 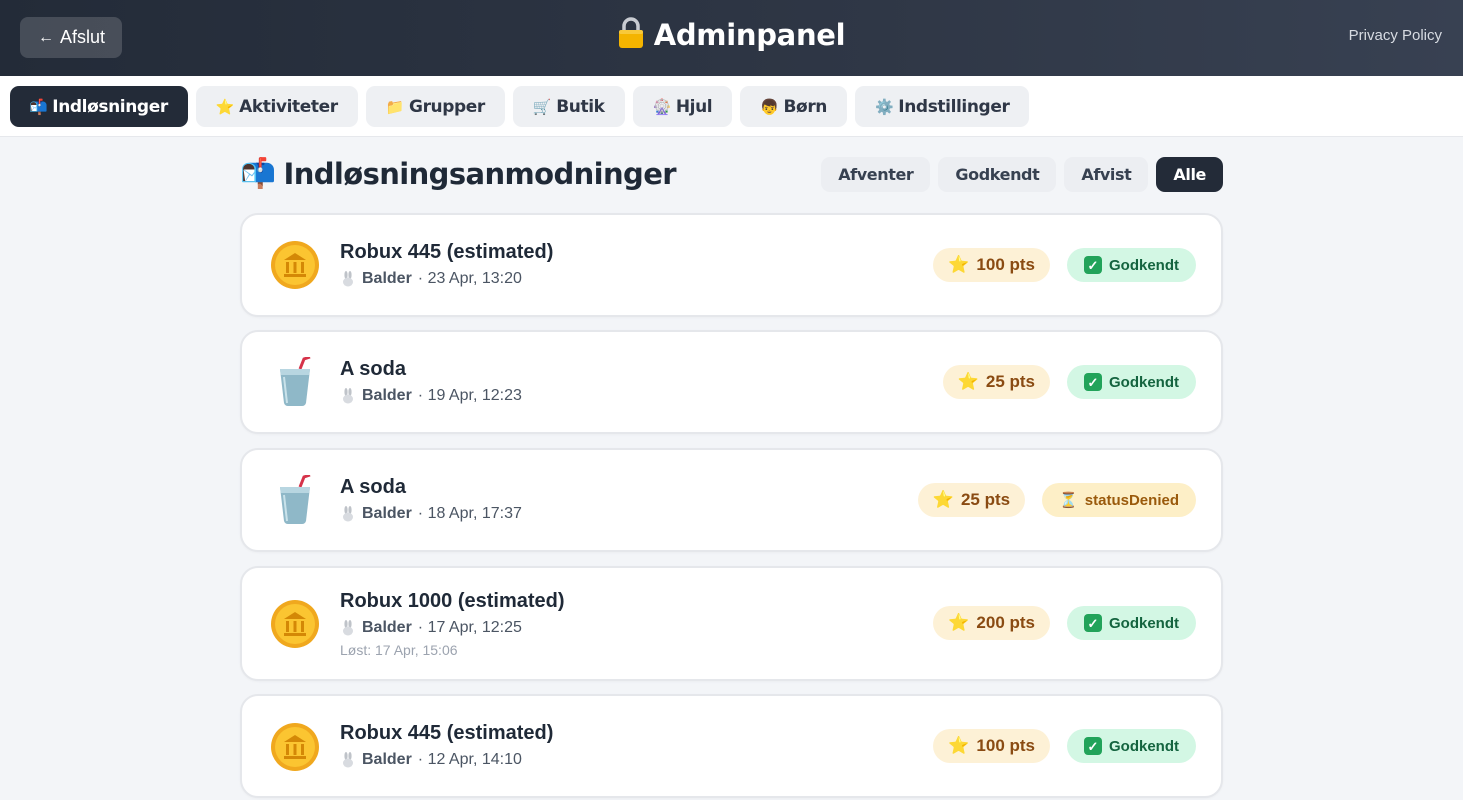 I want to click on tab-label: Børn, so click(x=805, y=106).